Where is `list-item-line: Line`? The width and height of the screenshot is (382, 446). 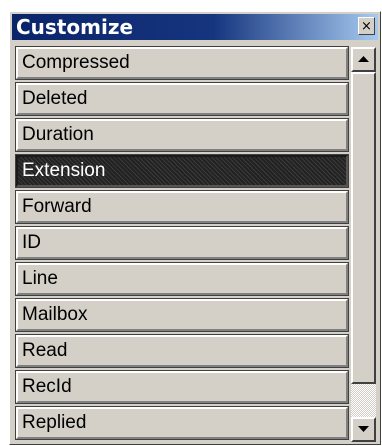 list-item-line: Line is located at coordinates (182, 279).